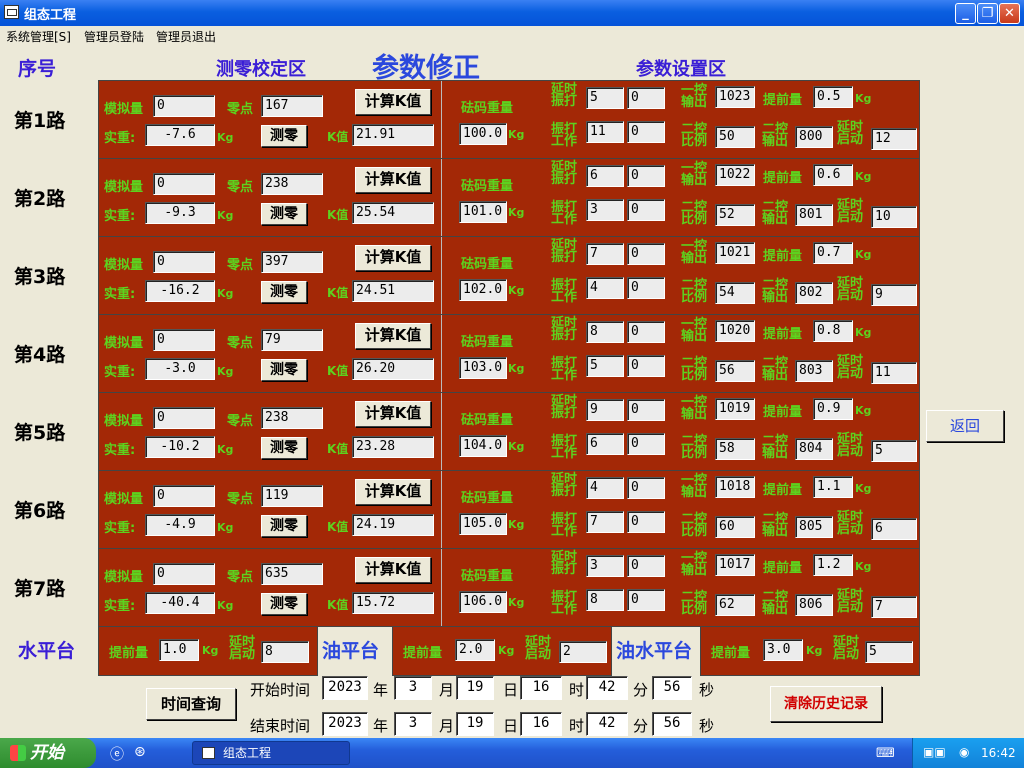  Describe the element at coordinates (964, 752) in the screenshot. I see `volume-icon: ◉` at that location.